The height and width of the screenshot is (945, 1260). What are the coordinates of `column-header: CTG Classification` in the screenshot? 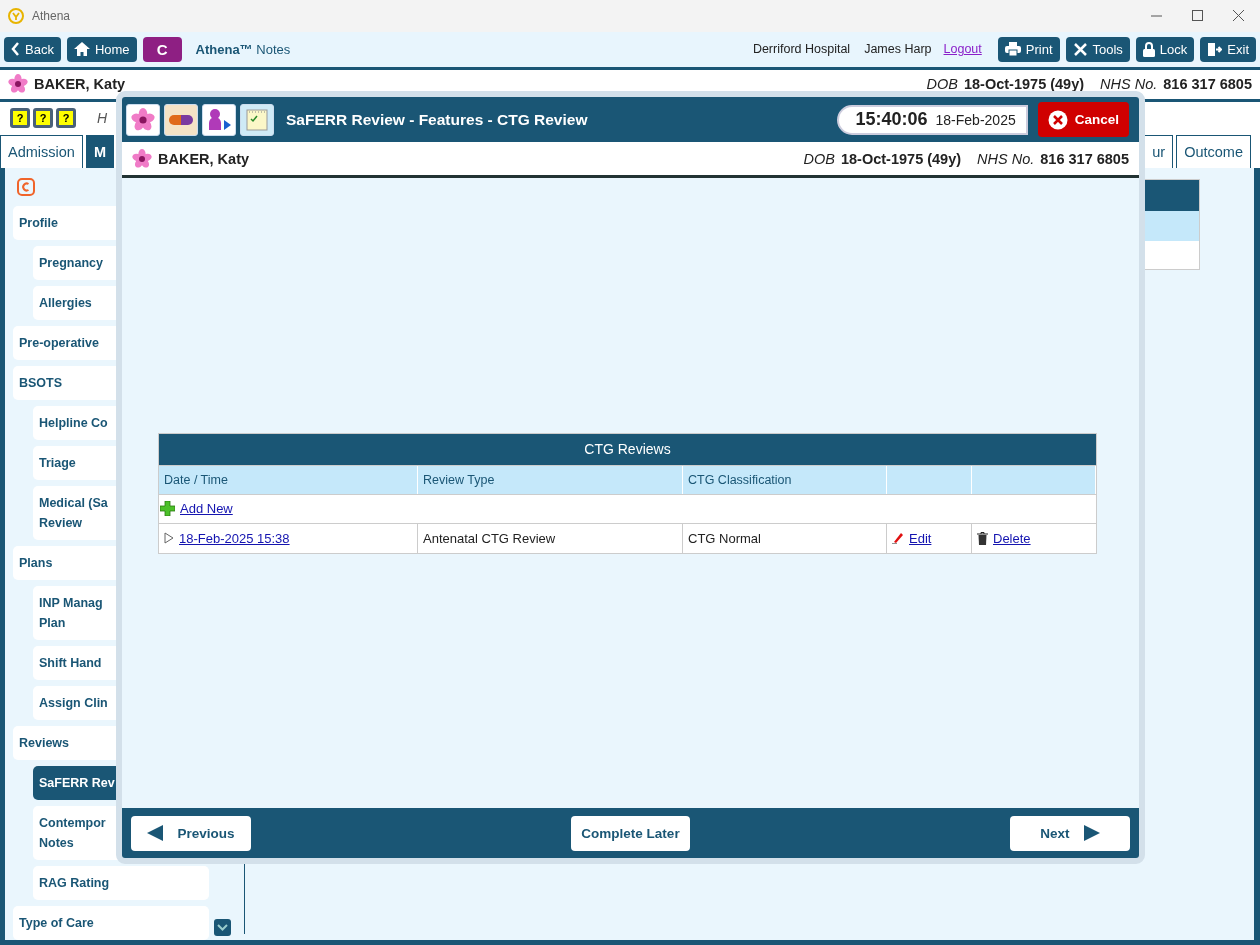 It's located at (785, 479).